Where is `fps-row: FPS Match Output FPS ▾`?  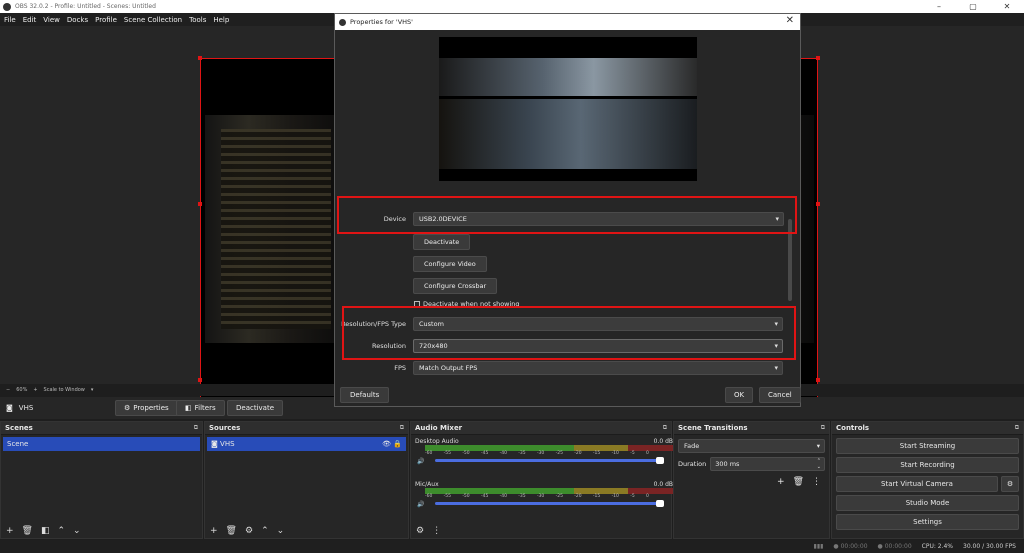 fps-row: FPS Match Output FPS ▾ is located at coordinates (565, 368).